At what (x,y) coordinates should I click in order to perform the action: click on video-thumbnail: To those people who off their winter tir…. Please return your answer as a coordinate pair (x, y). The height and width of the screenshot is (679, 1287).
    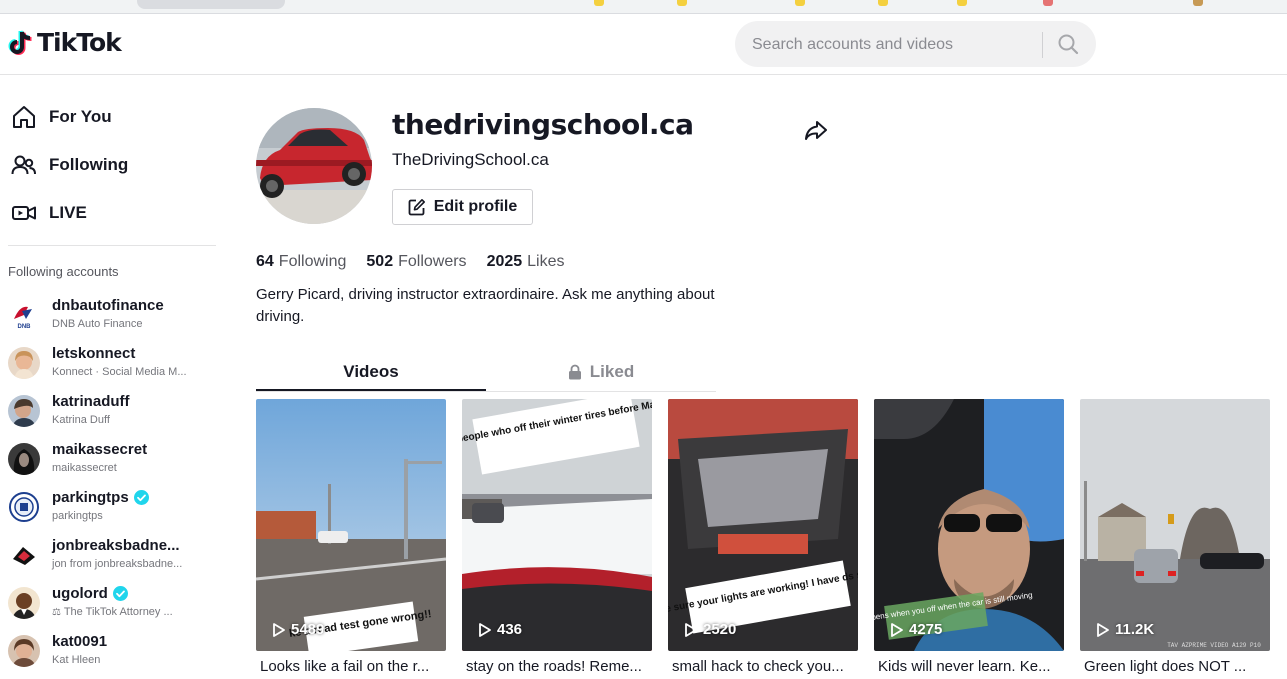
    Looking at the image, I should click on (557, 525).